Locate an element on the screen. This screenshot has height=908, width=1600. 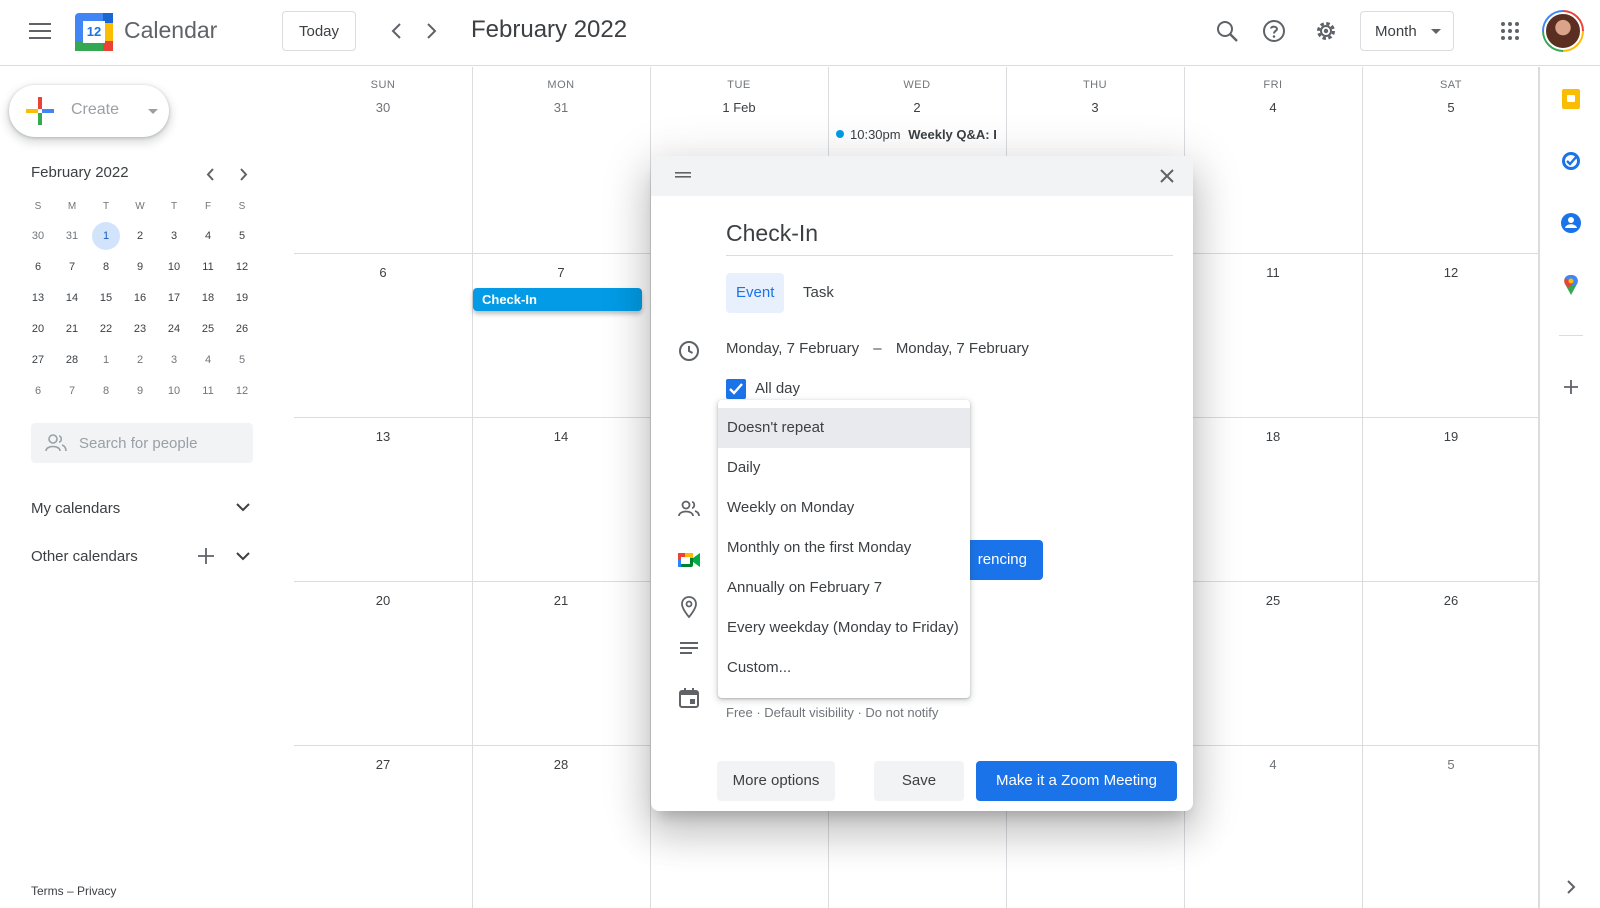
mini-calendar-day: 21 is located at coordinates (72, 329).